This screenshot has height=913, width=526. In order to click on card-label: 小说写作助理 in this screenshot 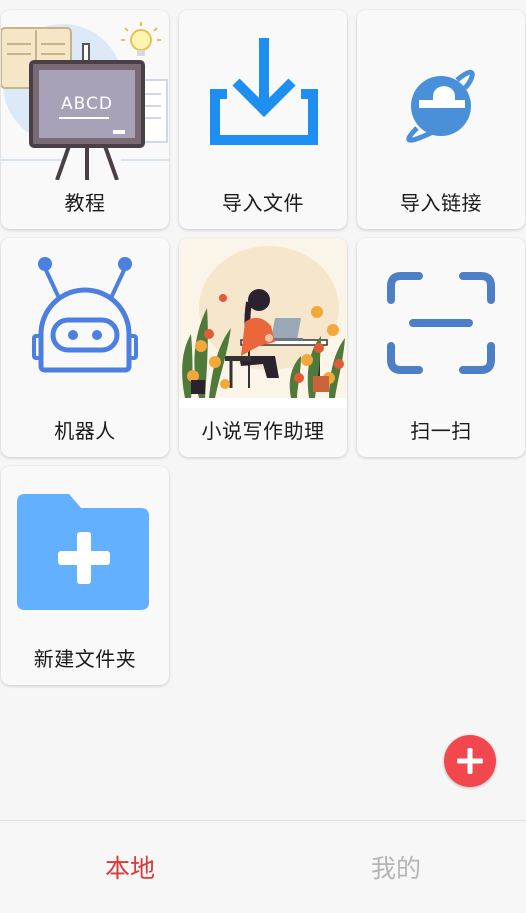, I will do `click(263, 431)`.